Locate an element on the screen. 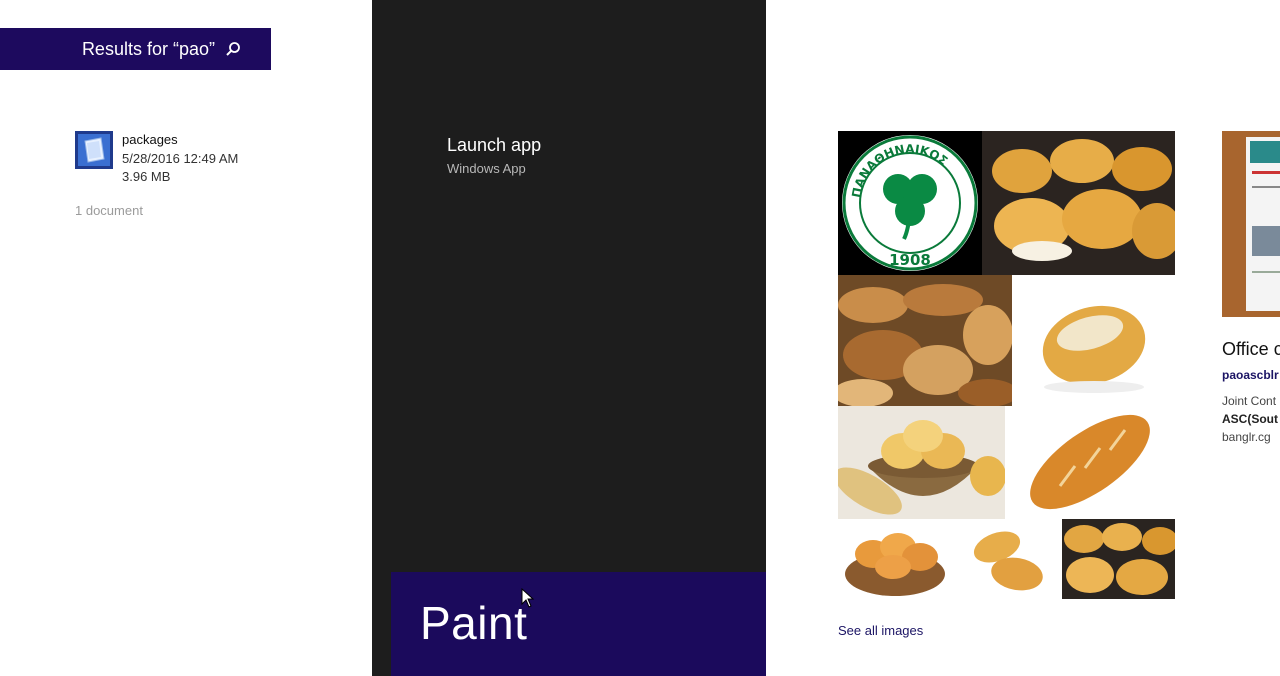 The image size is (1280, 676). web-result-desc-line3: banglr.cg is located at coordinates (1246, 437).